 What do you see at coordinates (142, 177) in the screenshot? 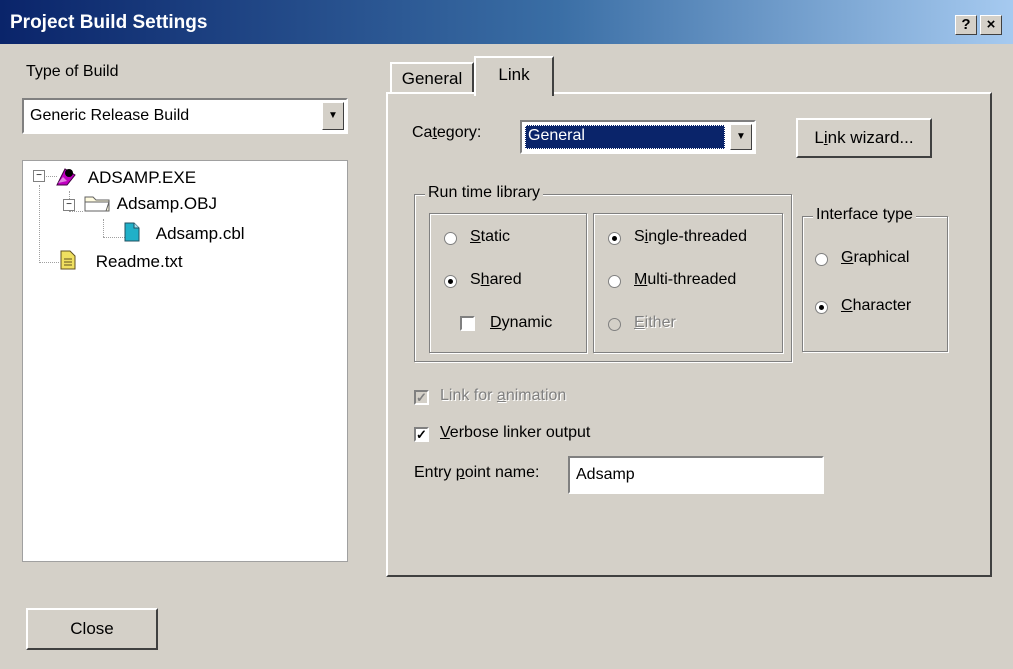
I see `tree-item-label: ADSAMP.EXE` at bounding box center [142, 177].